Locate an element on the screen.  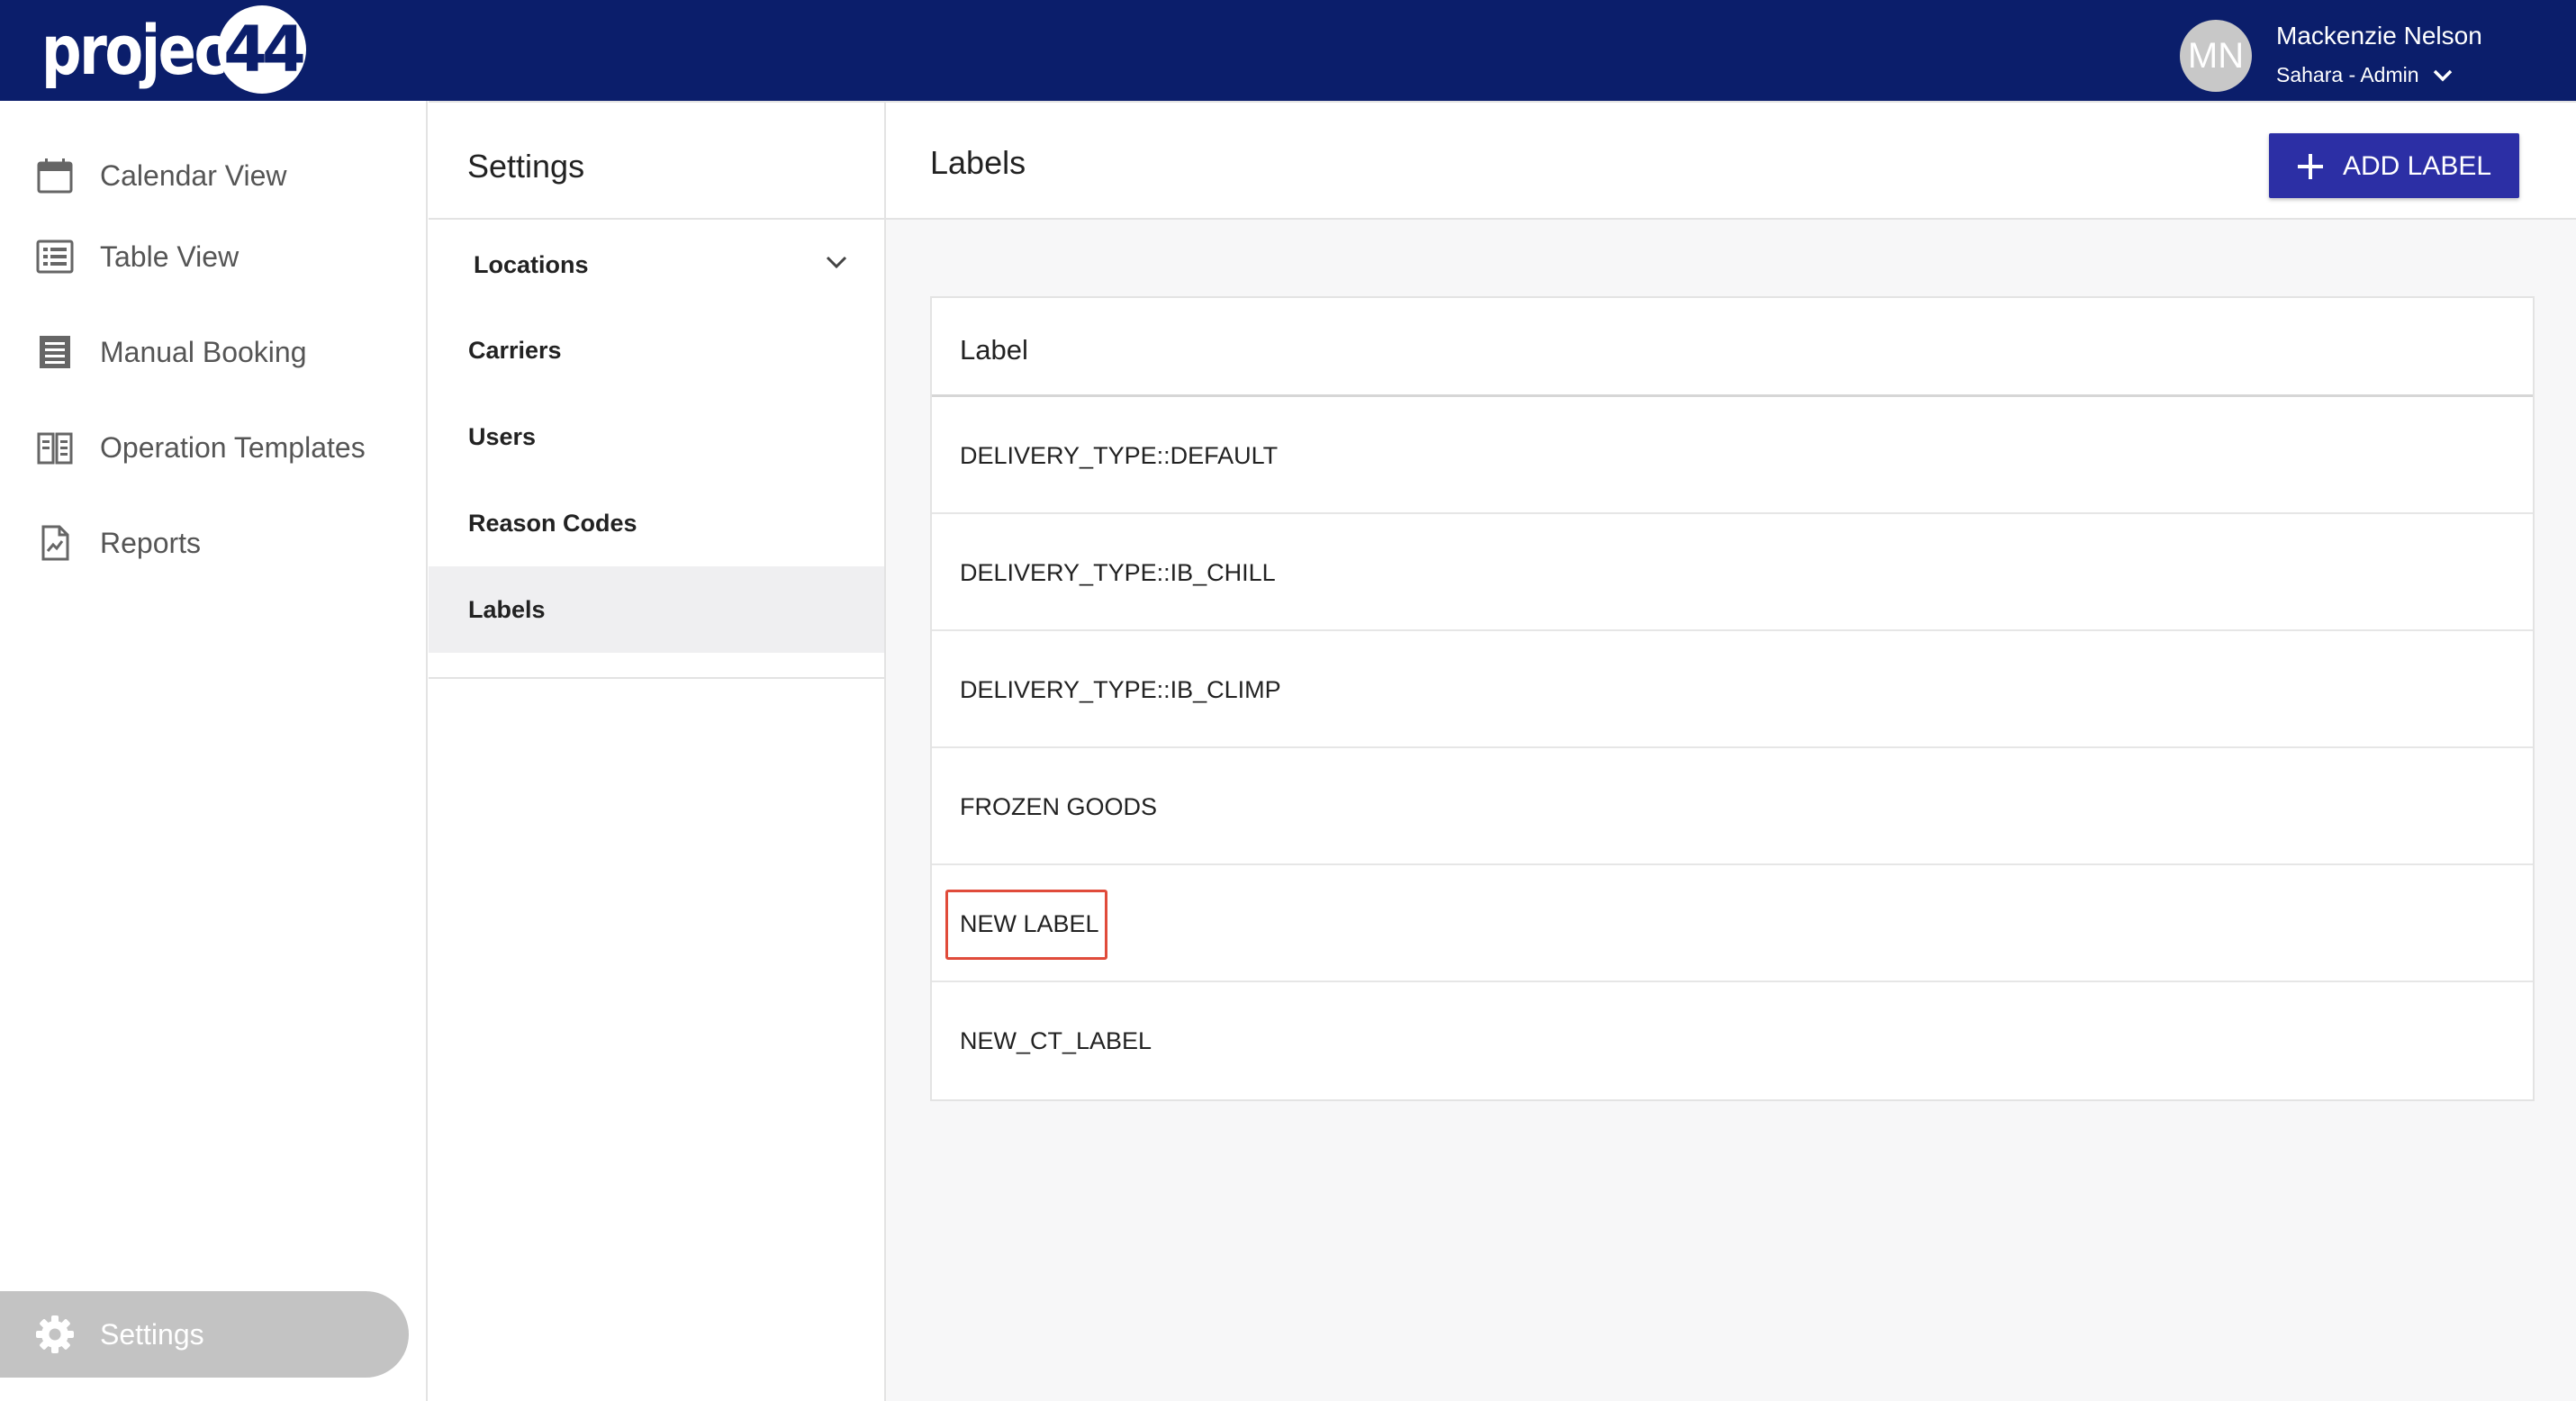
submenu-item-labels: Labels is located at coordinates (656, 609).